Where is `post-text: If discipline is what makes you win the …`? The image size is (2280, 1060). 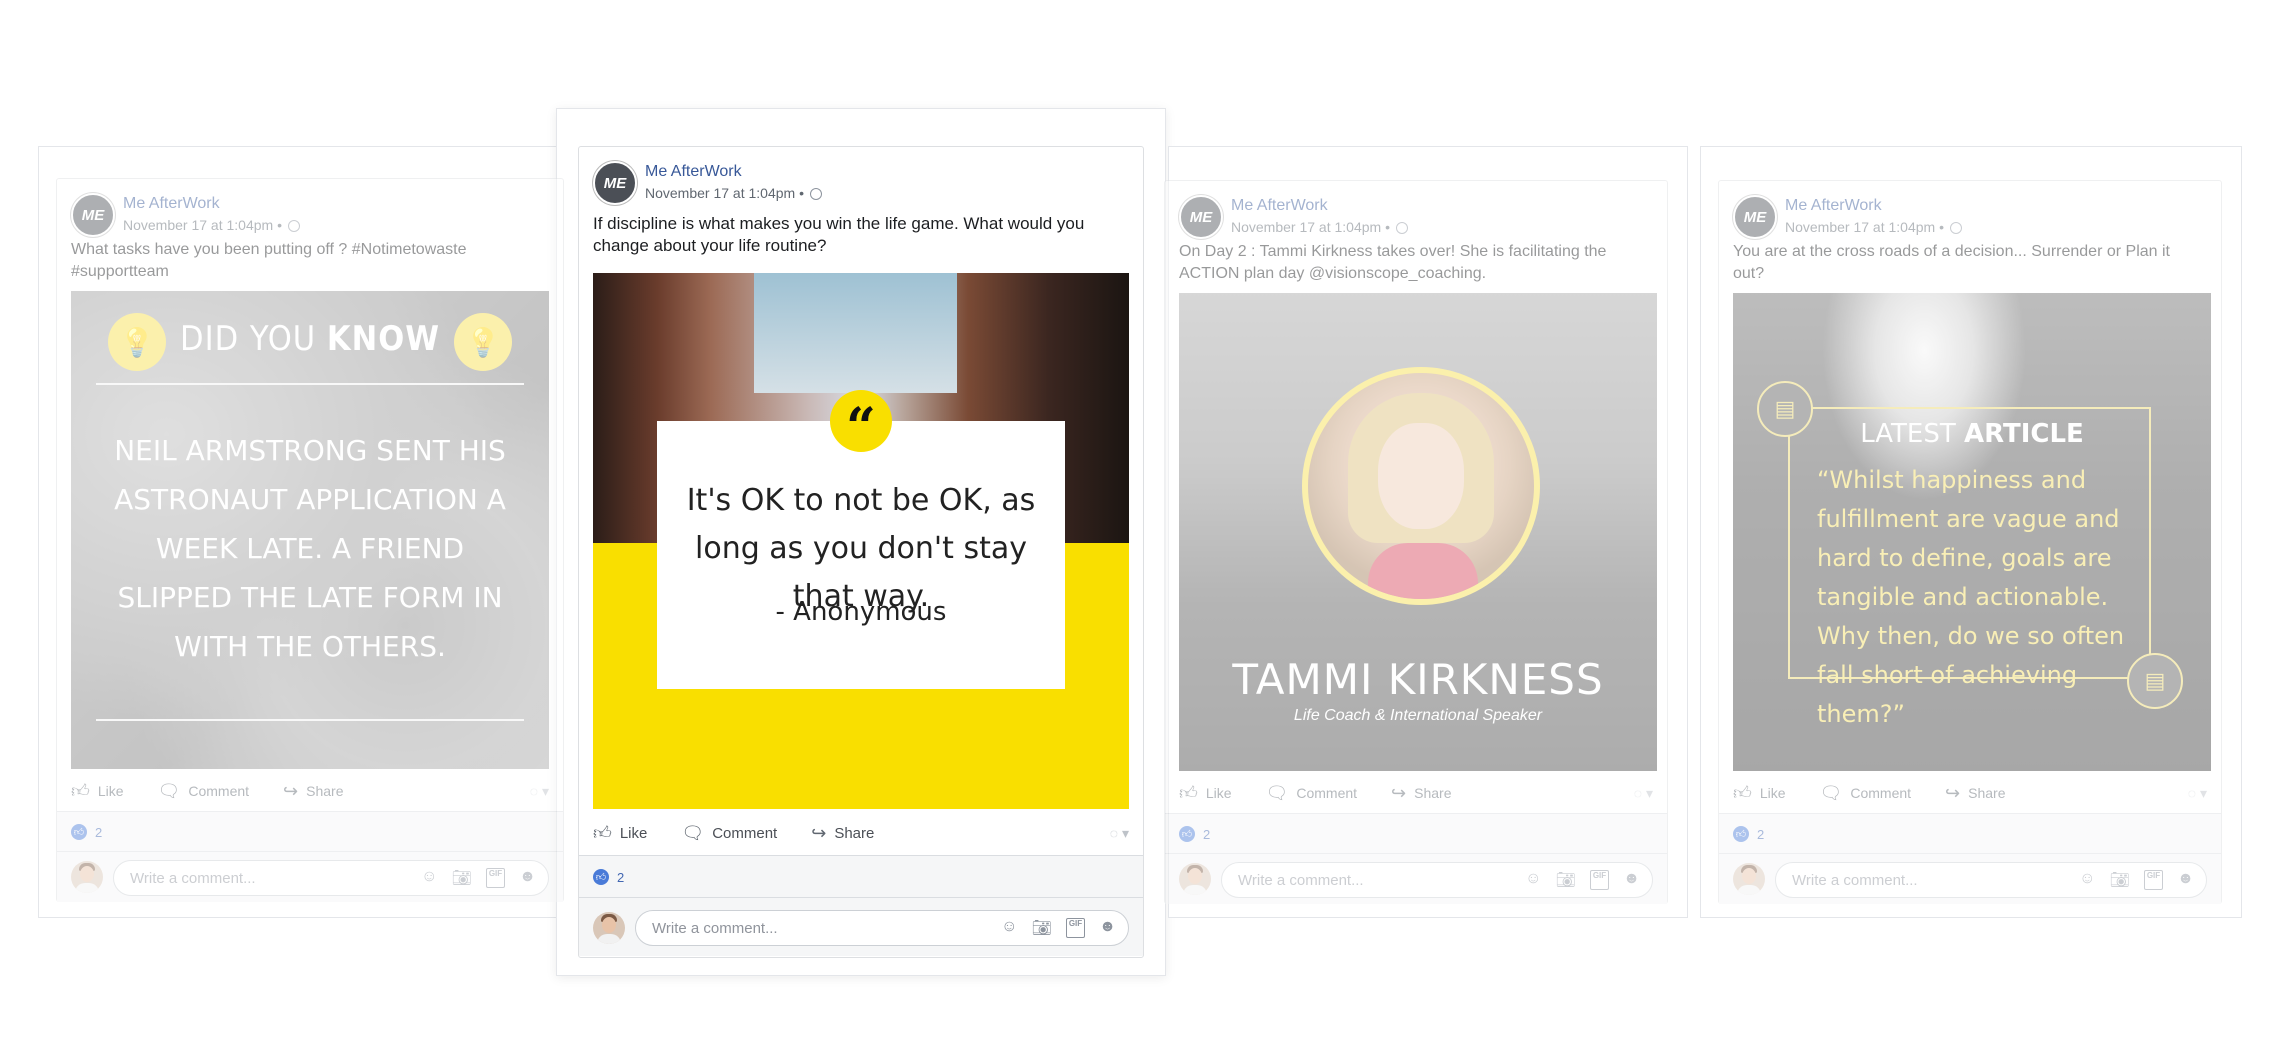 post-text: If discipline is what makes you win the … is located at coordinates (839, 234).